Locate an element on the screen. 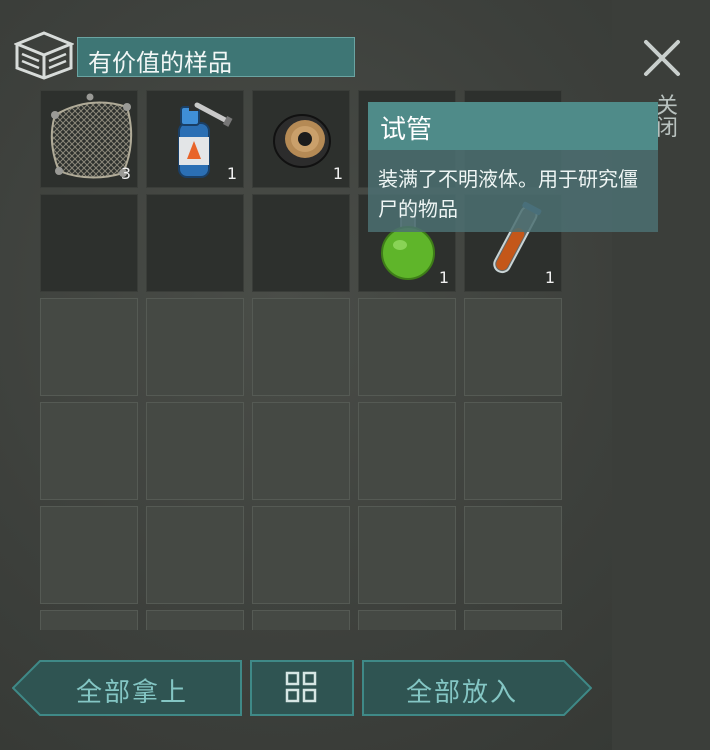 This screenshot has height=750, width=710. tooltip-description: 装满了不明液体。用于研究僵尸的物品 is located at coordinates (508, 194).